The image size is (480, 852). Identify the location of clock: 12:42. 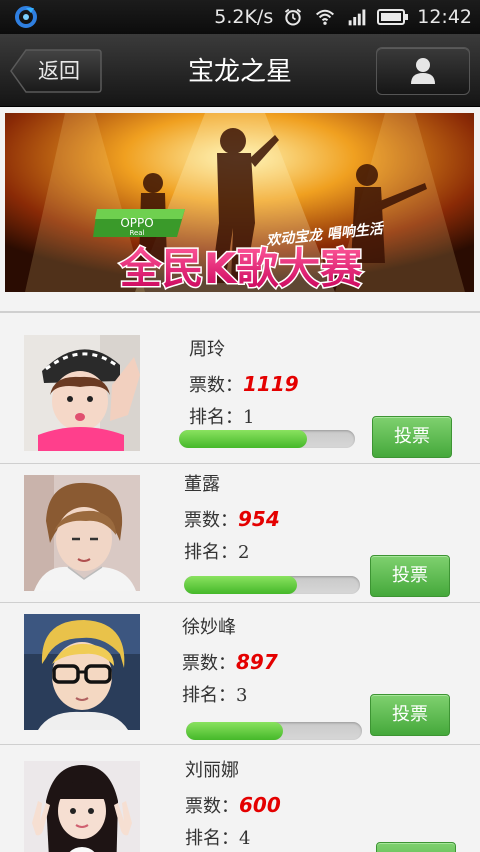
(444, 17).